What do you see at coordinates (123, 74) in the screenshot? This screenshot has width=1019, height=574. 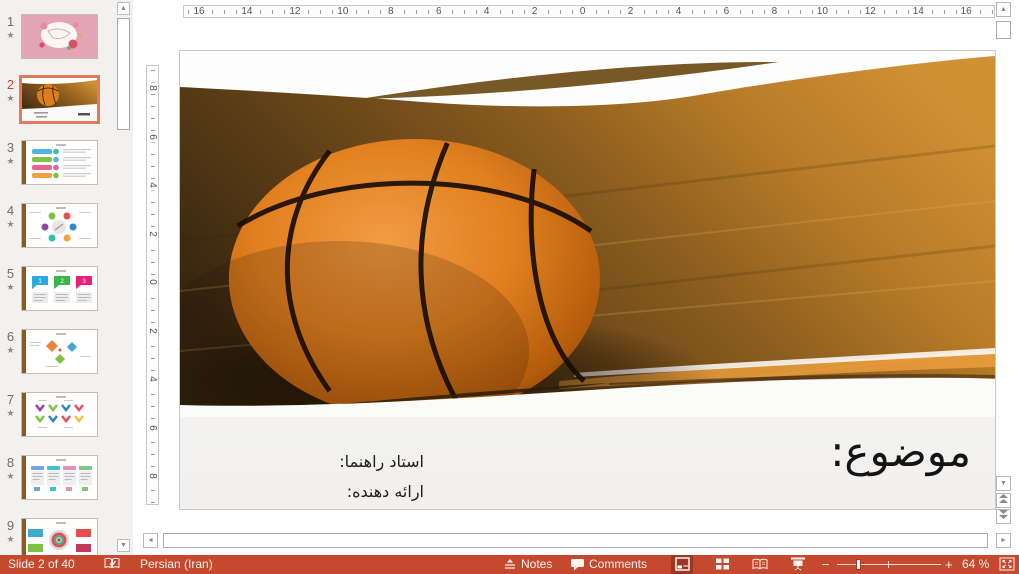 I see `scrollbar-thumb` at bounding box center [123, 74].